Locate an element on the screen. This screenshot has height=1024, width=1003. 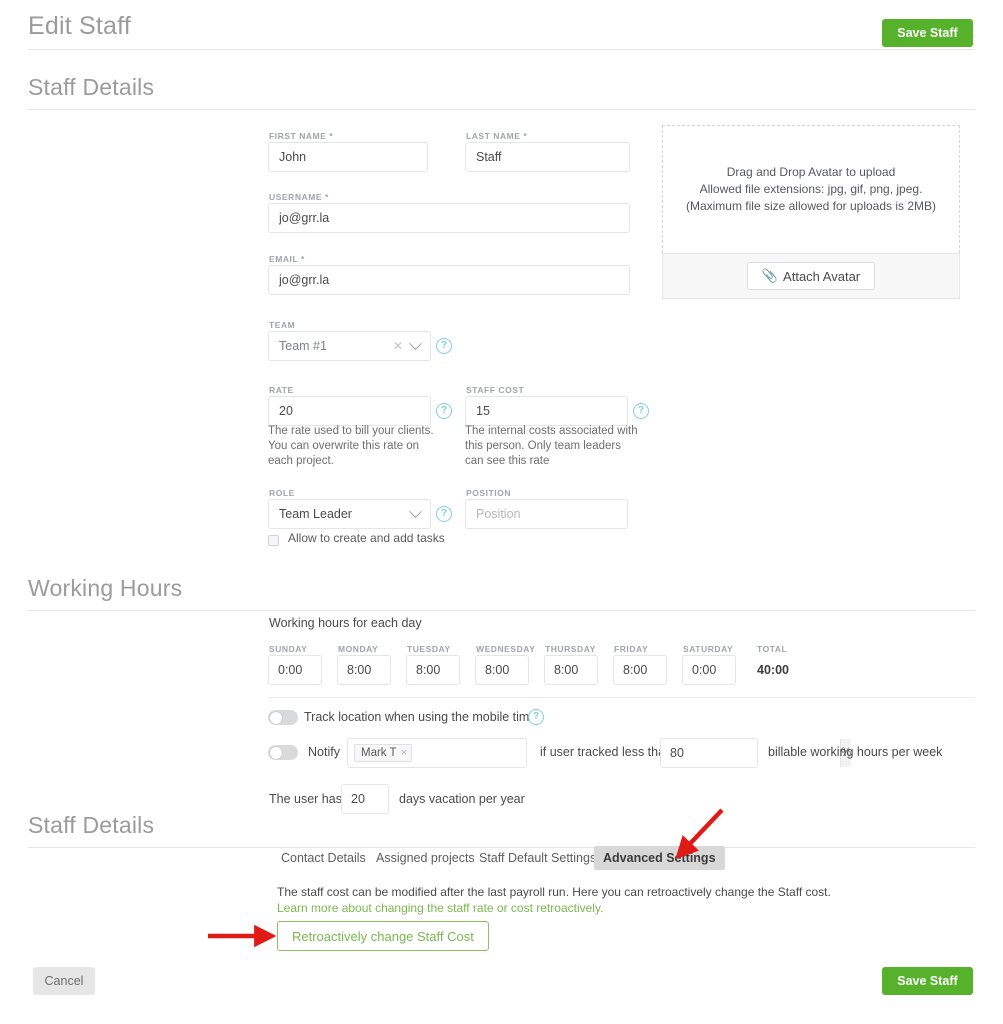
day-label-saturday: SATURDAY is located at coordinates (708, 649).